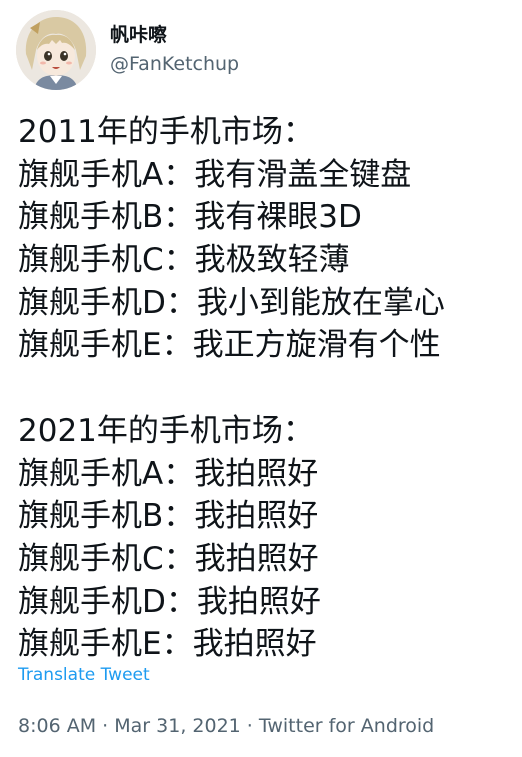  I want to click on author-names: 帆咔嚓 @FanKetchup, so click(174, 50).